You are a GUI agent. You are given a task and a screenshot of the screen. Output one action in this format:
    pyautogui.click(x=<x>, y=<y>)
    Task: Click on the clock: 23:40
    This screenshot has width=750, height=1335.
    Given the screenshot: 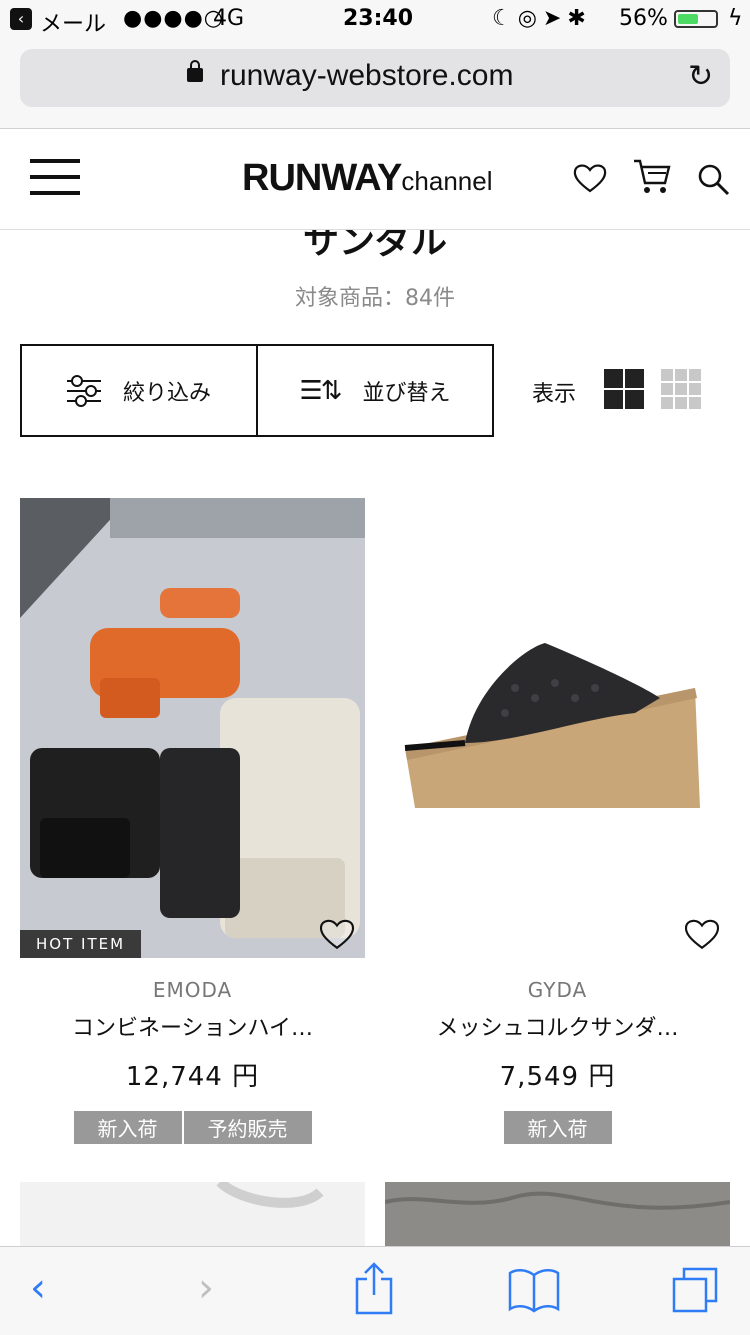 What is the action you would take?
    pyautogui.click(x=378, y=18)
    